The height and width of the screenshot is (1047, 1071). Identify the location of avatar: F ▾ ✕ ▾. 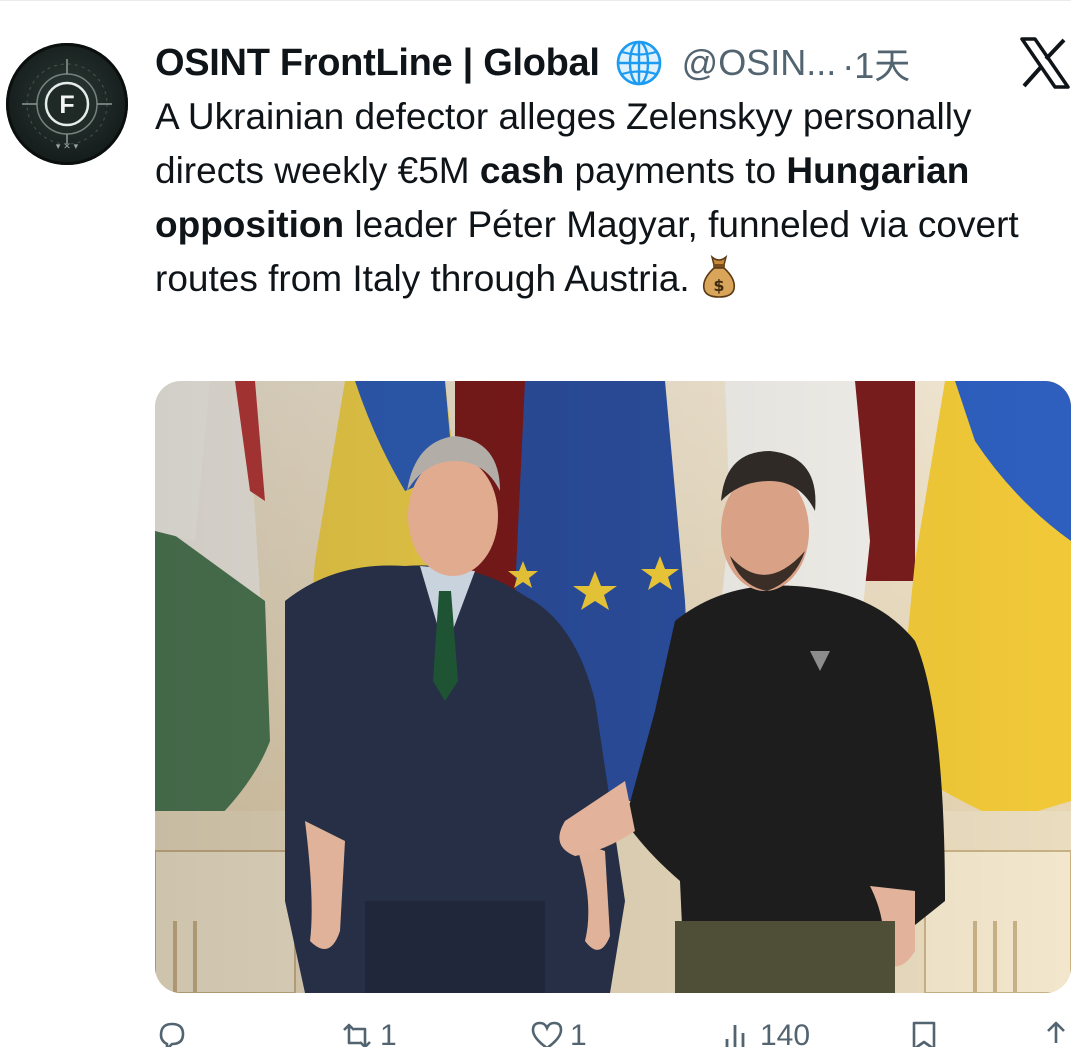
(67, 104).